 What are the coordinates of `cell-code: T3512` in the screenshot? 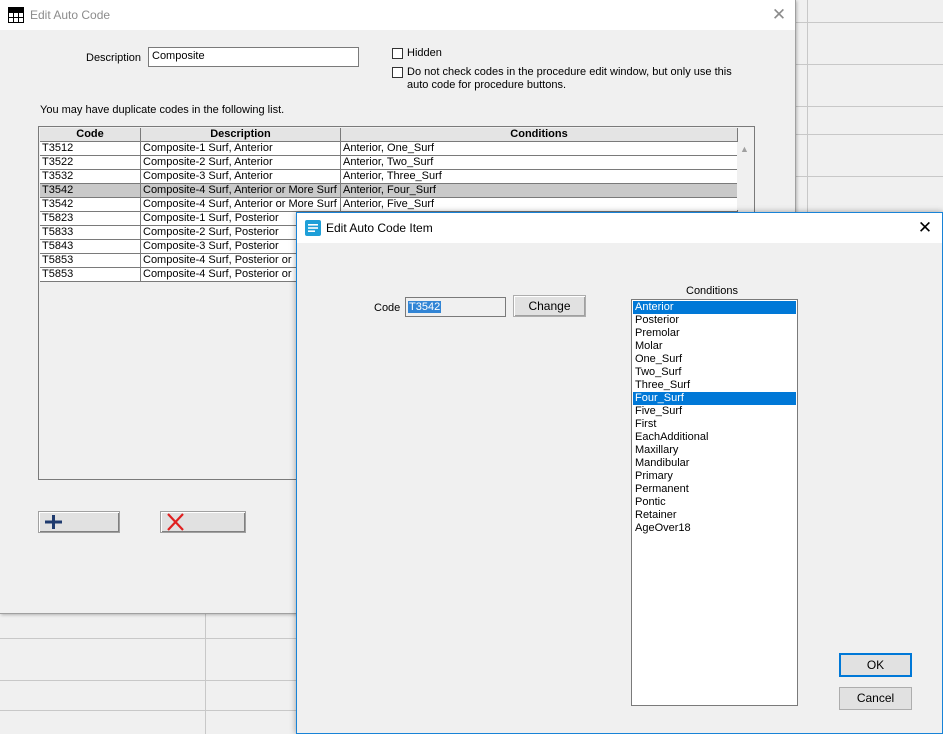 It's located at (90, 149).